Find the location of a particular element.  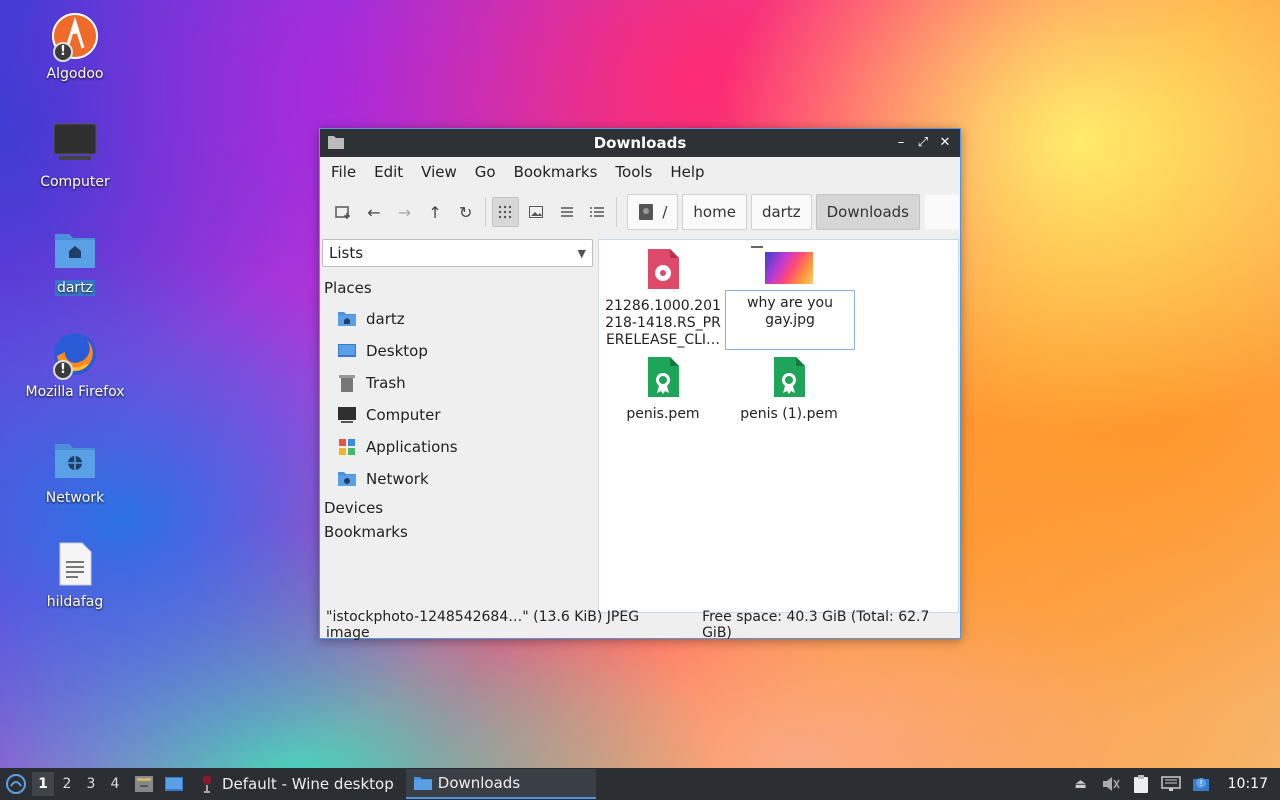

file-cabinet-icon is located at coordinates (144, 784).